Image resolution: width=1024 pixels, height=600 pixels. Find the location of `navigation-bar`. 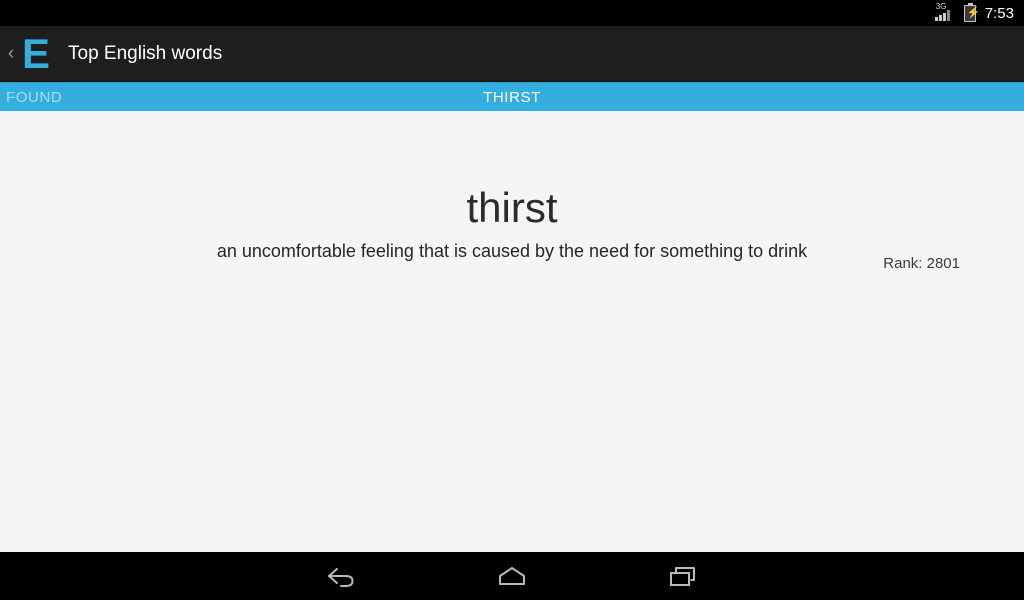

navigation-bar is located at coordinates (512, 576).